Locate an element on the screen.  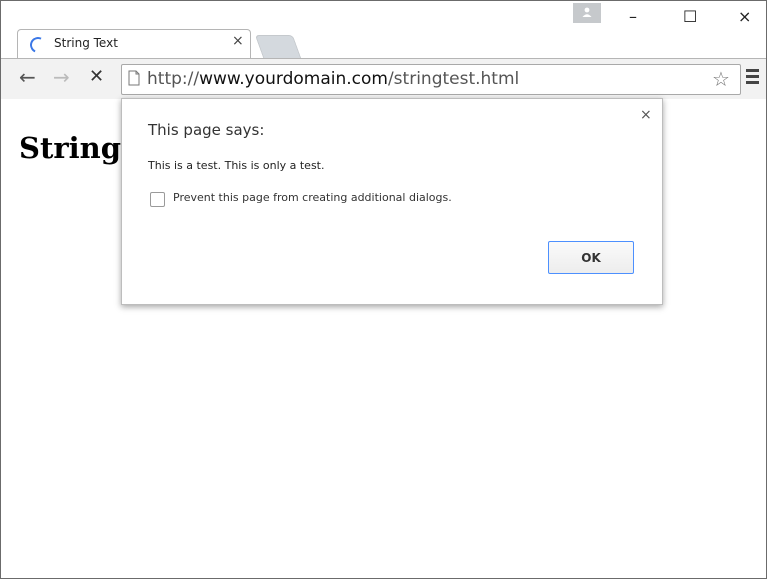
page-icon is located at coordinates (134, 78).